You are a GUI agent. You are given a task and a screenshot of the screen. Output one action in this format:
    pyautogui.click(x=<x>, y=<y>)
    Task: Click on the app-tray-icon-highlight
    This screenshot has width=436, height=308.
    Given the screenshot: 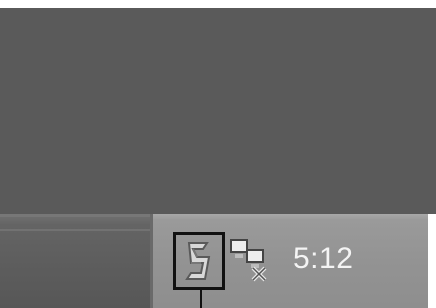 What is the action you would take?
    pyautogui.click(x=199, y=261)
    